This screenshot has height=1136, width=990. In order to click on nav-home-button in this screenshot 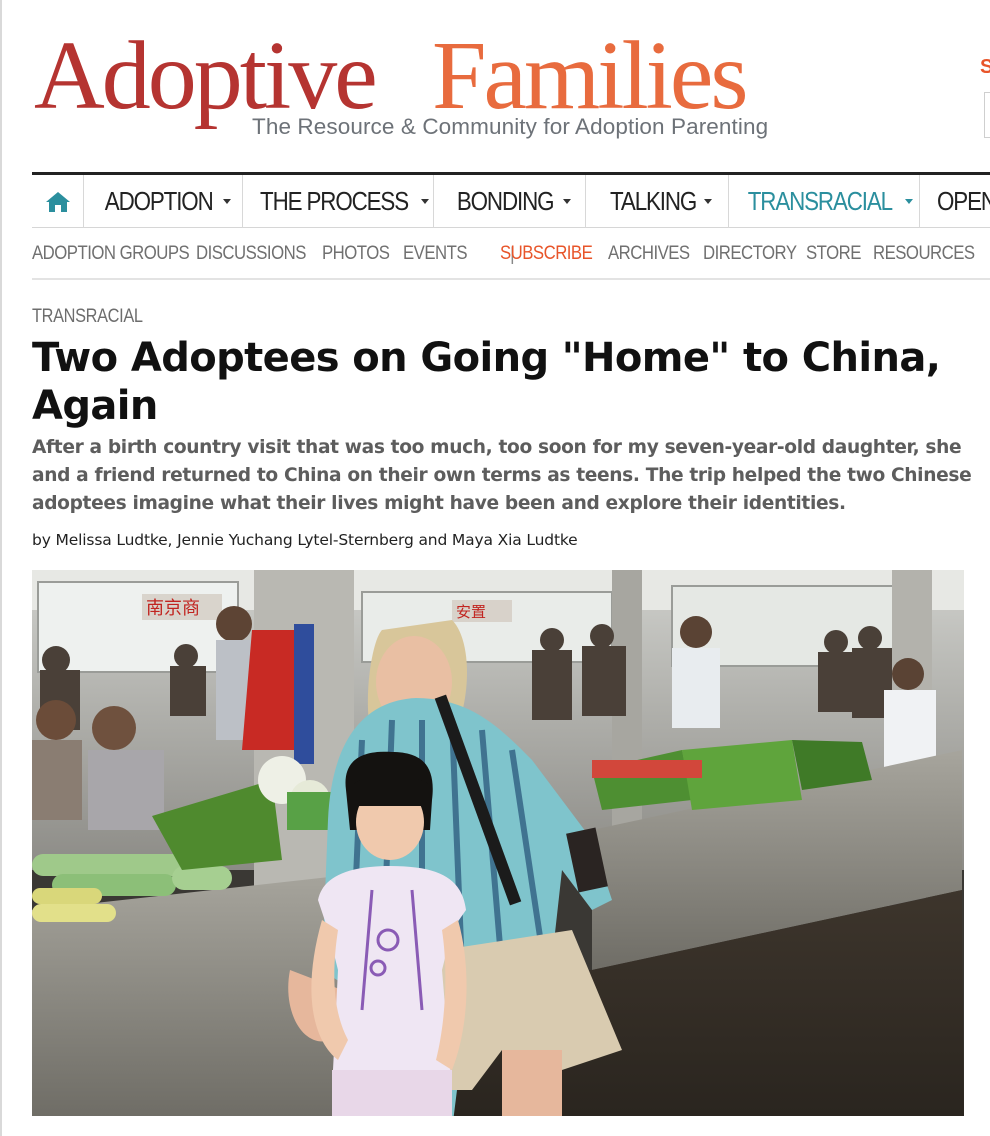, I will do `click(58, 201)`.